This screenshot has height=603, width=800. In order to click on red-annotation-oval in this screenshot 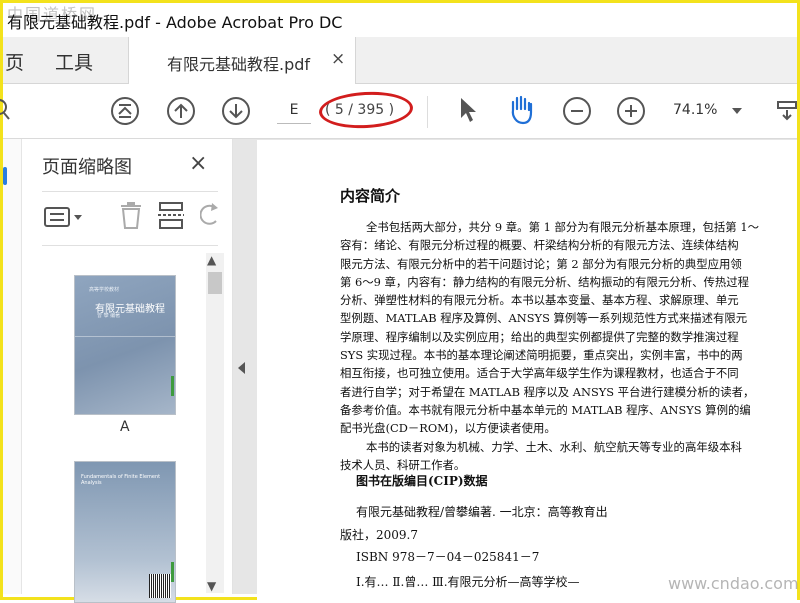, I will do `click(366, 110)`.